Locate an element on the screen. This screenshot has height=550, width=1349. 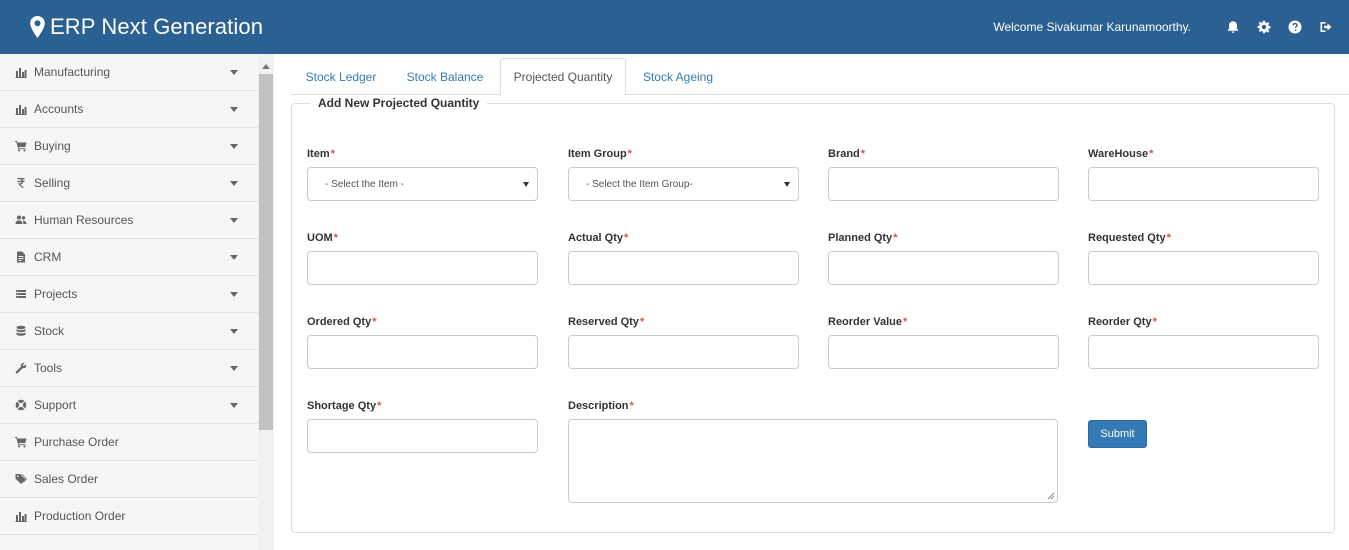
reorder-qty-input is located at coordinates (1203, 352).